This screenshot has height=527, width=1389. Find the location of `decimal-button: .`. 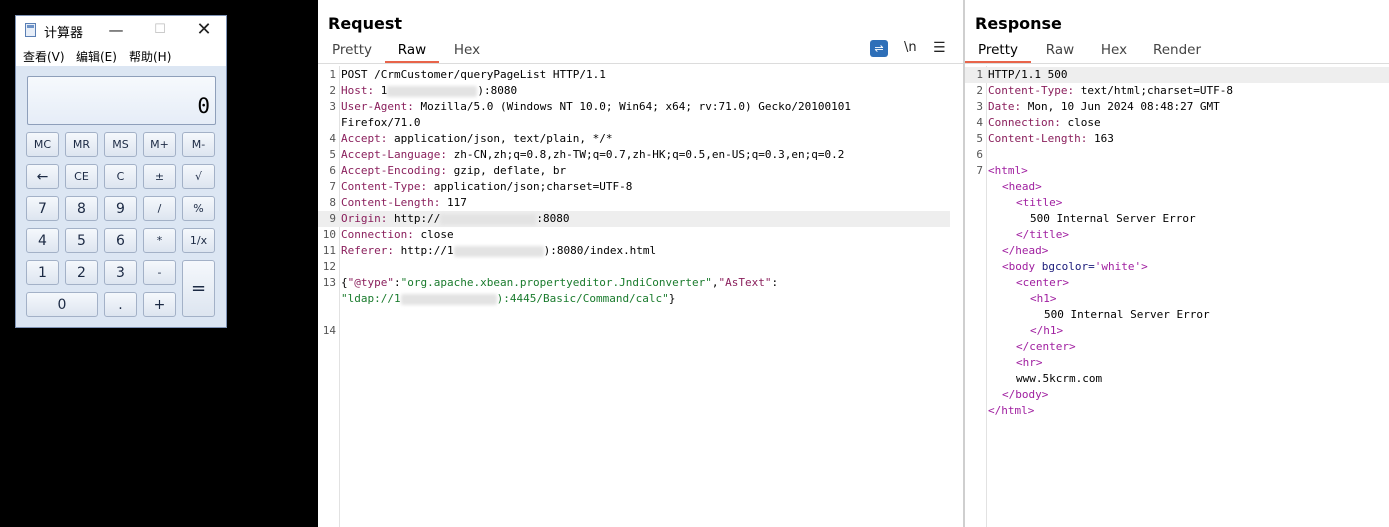

decimal-button: . is located at coordinates (120, 304).